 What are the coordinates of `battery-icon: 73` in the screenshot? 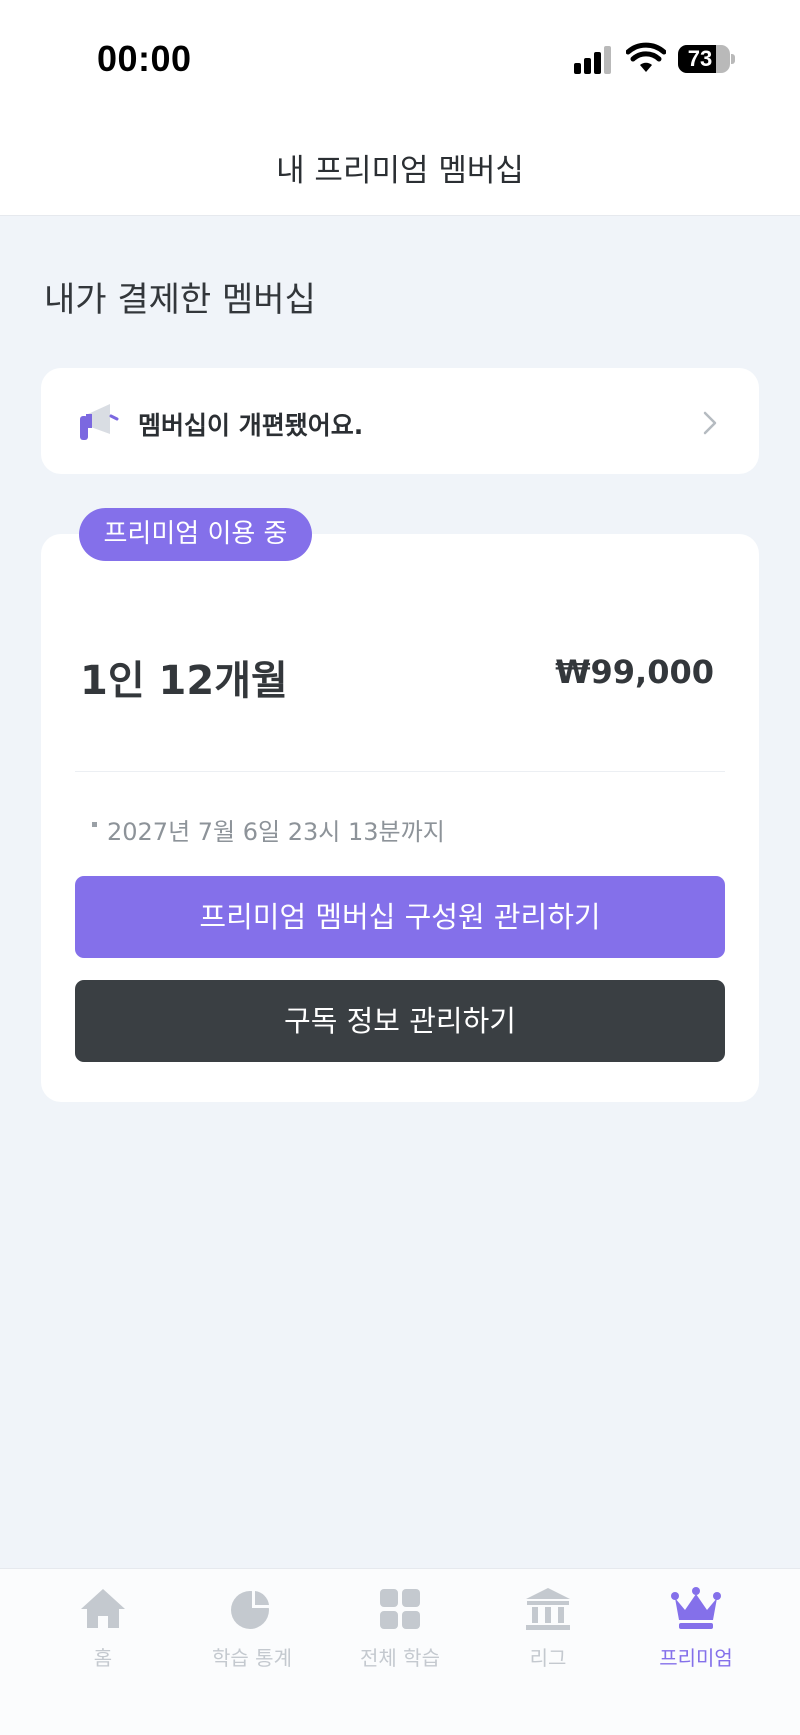 It's located at (704, 59).